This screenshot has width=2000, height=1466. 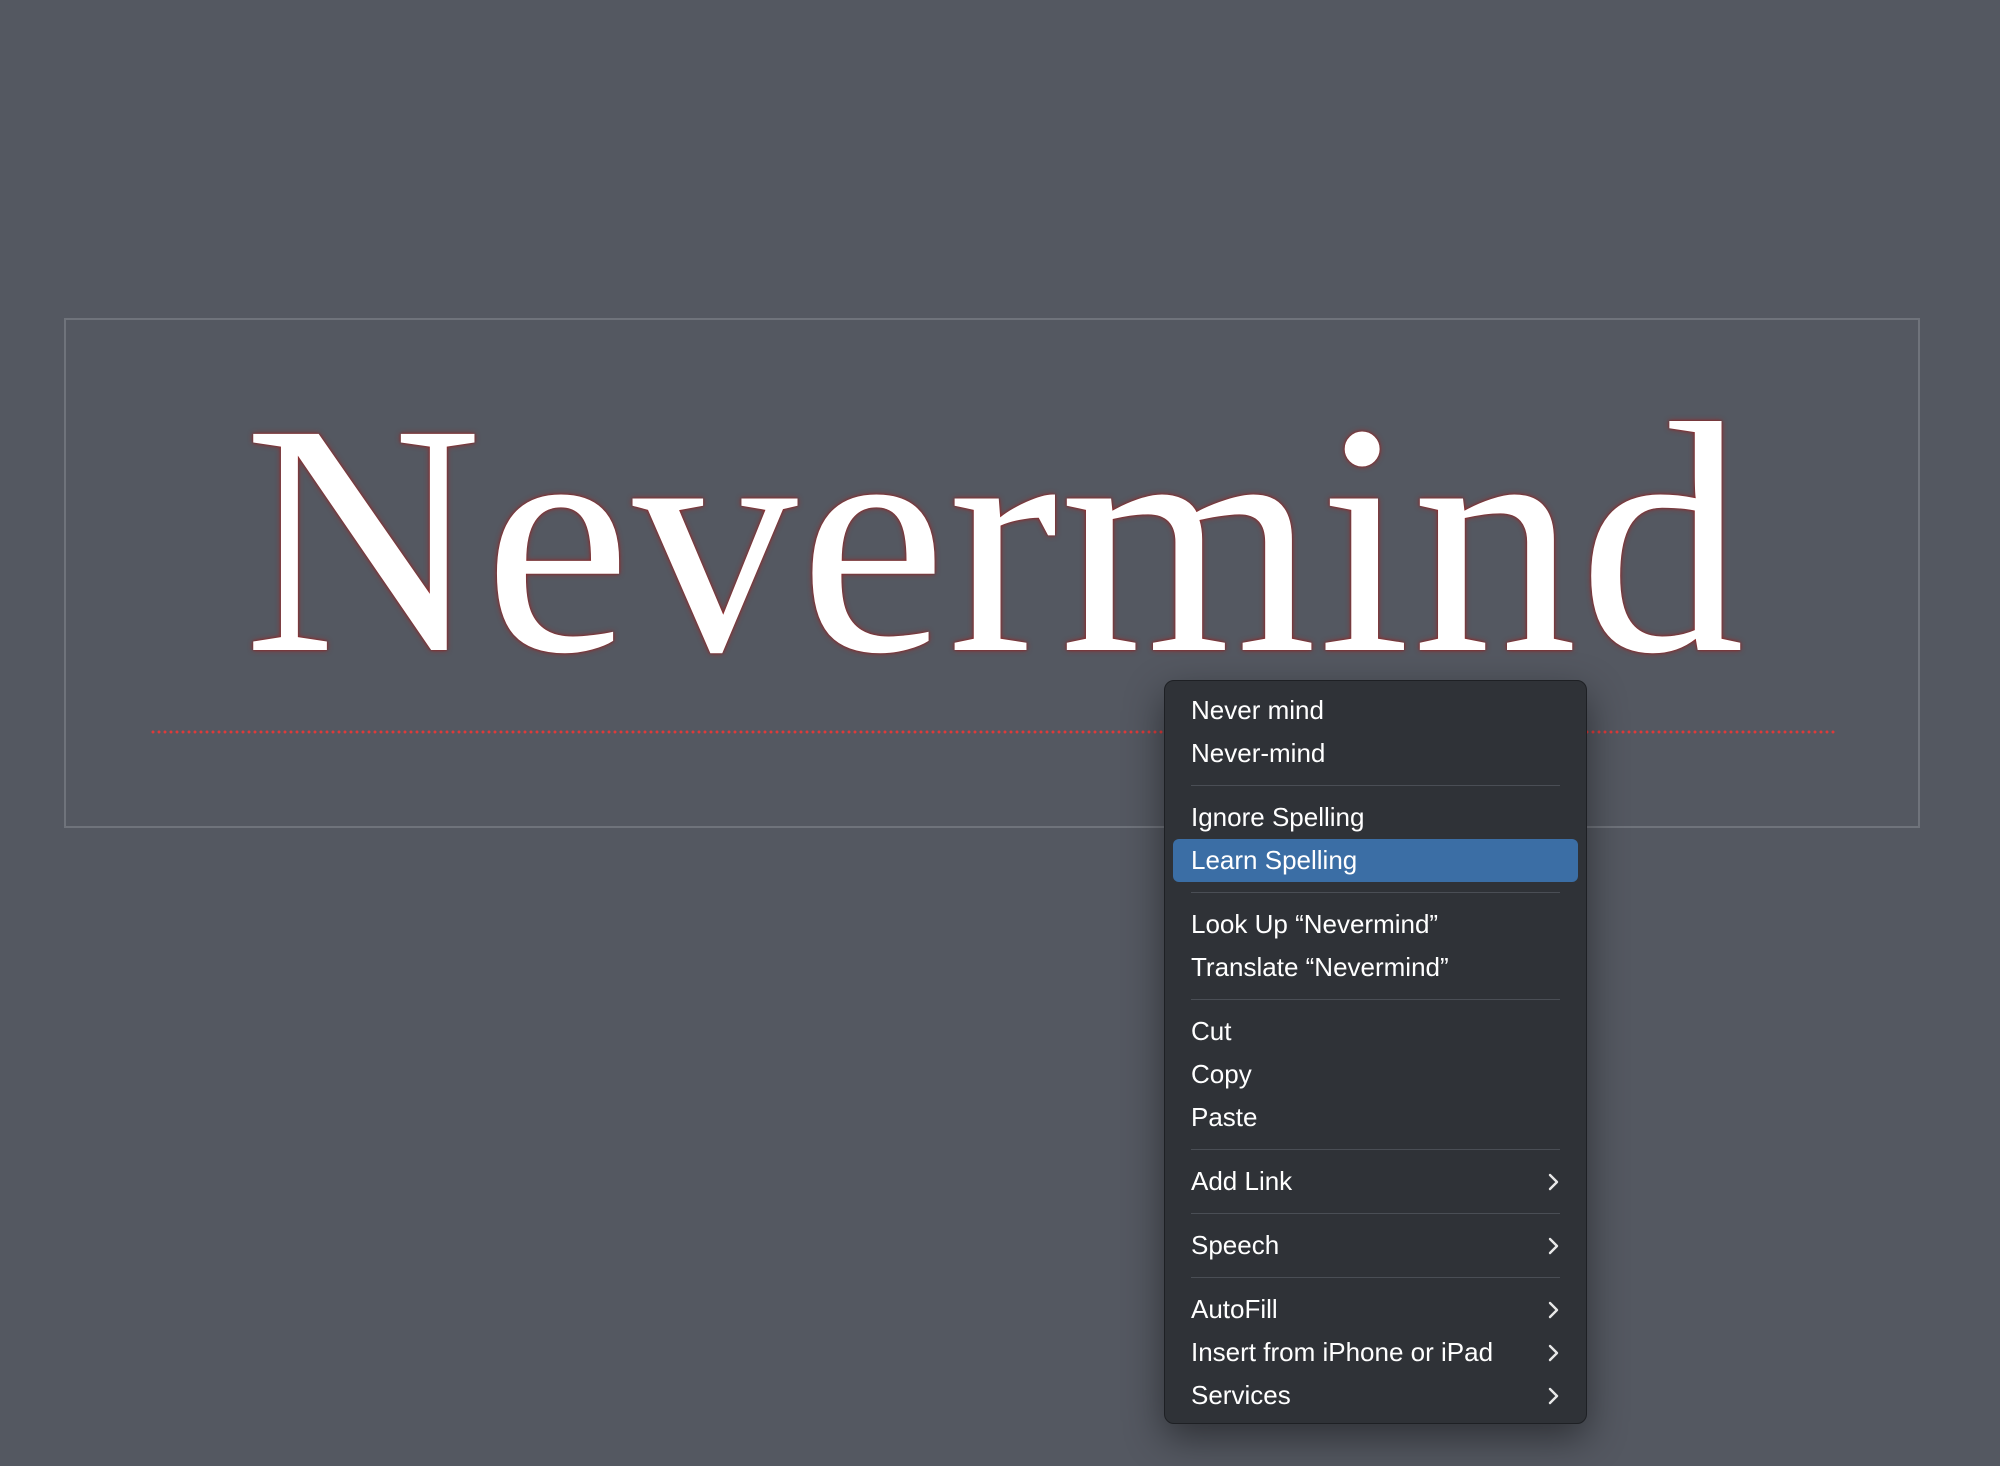 I want to click on menu-item-look-up: Look Up “Nevermind”, so click(x=1375, y=924).